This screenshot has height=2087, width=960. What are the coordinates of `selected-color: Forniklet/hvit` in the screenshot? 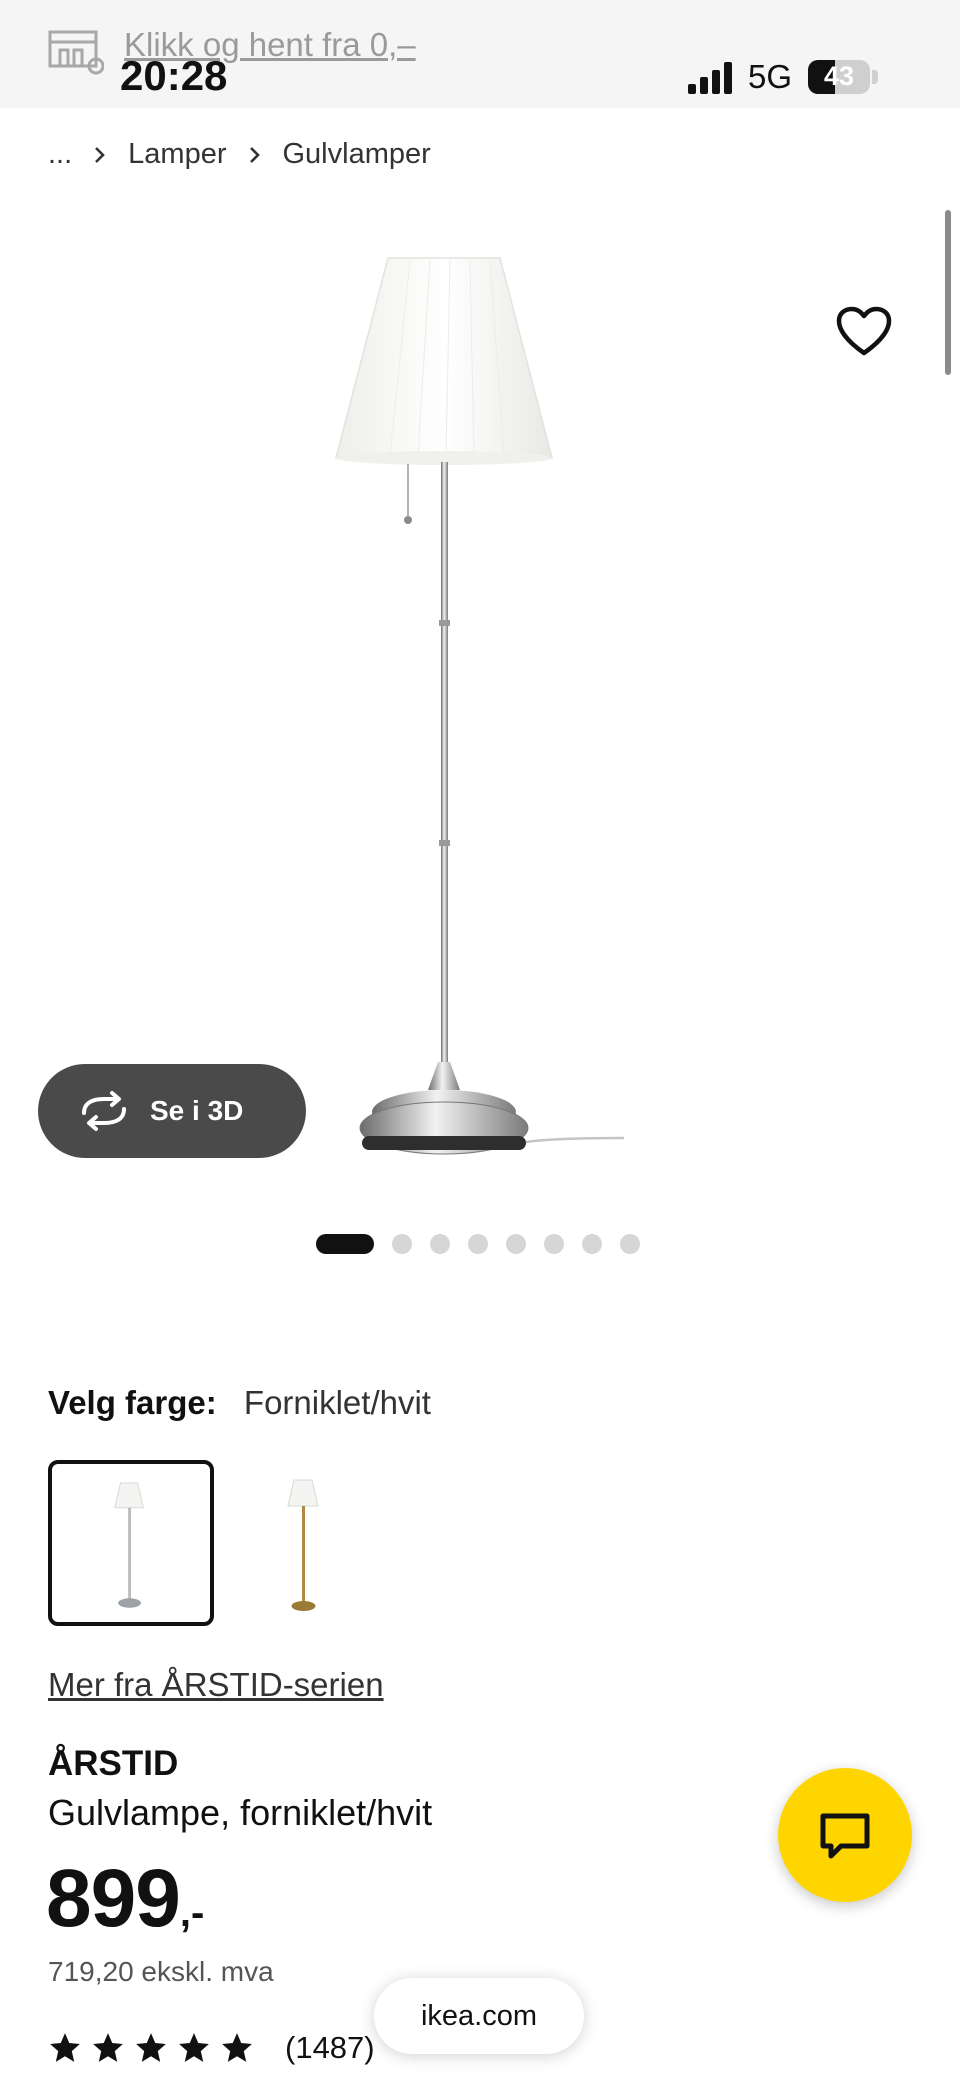 It's located at (337, 1402).